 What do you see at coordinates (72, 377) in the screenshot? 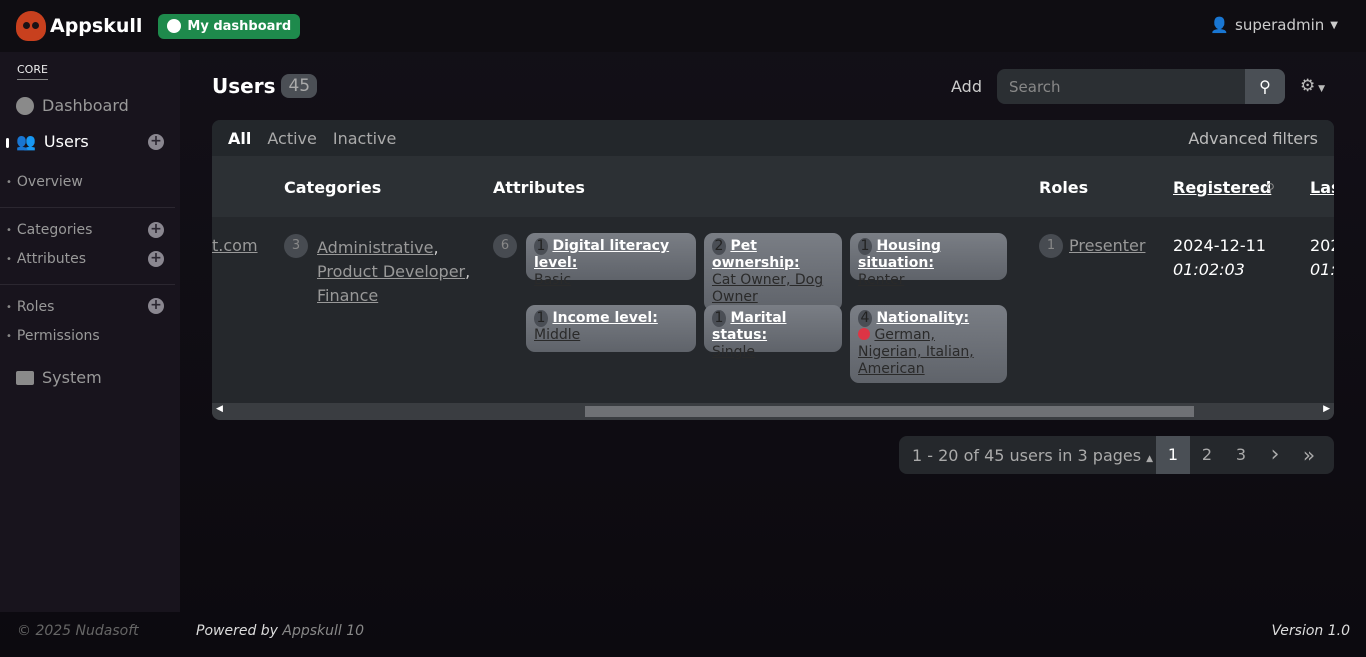
I see `sidebar-label: System` at bounding box center [72, 377].